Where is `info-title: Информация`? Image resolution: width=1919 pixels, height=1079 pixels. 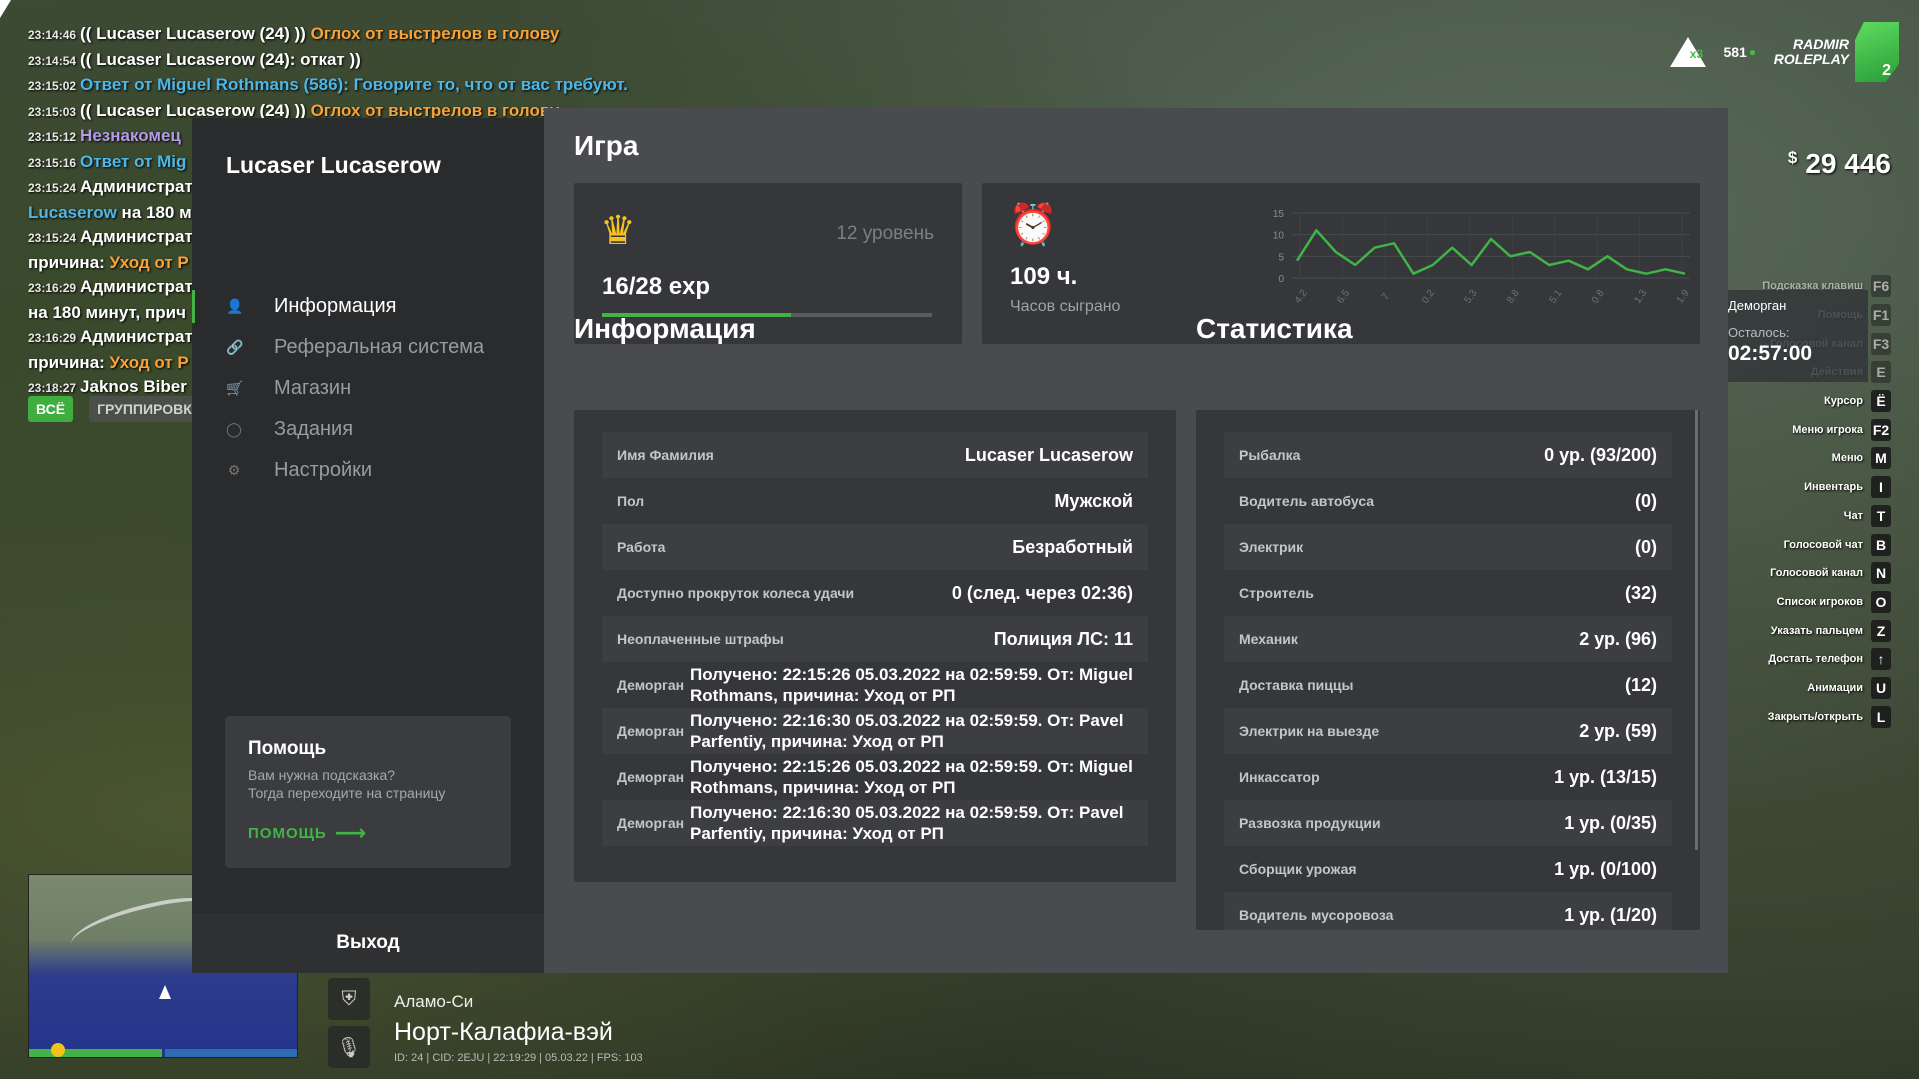
info-title: Информация is located at coordinates (665, 328).